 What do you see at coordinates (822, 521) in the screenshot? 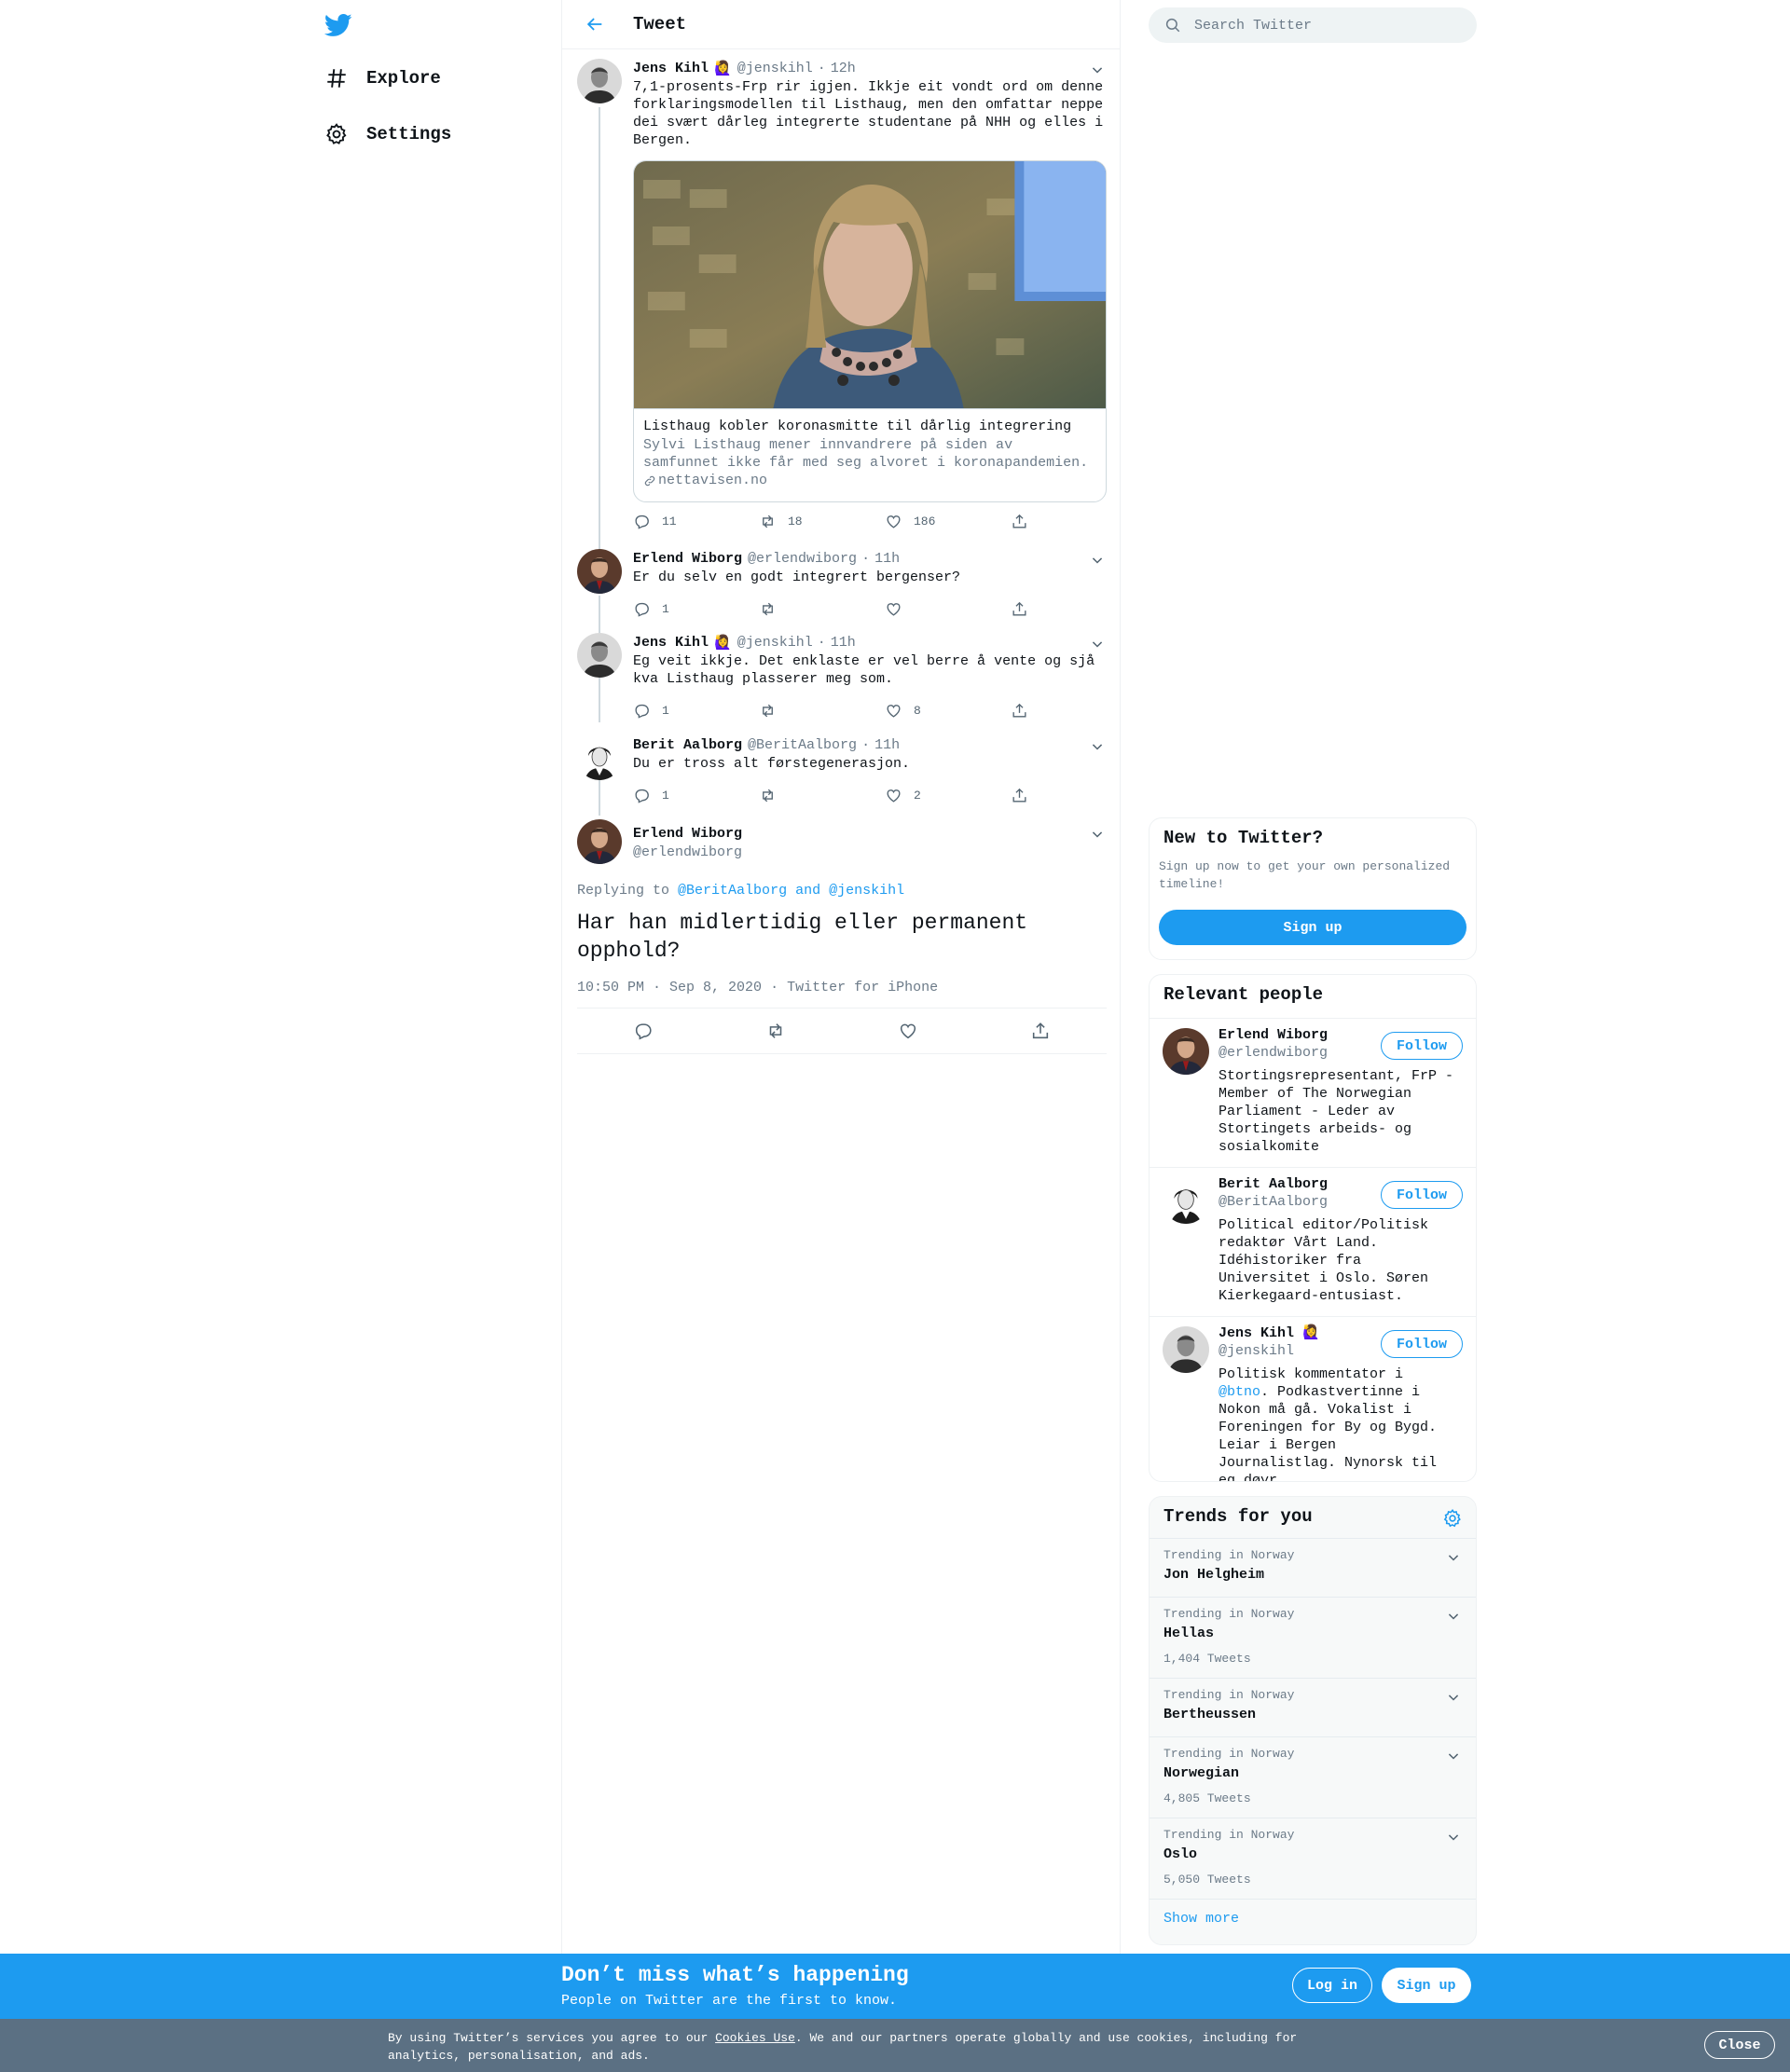
I see `retweet-button: 18` at bounding box center [822, 521].